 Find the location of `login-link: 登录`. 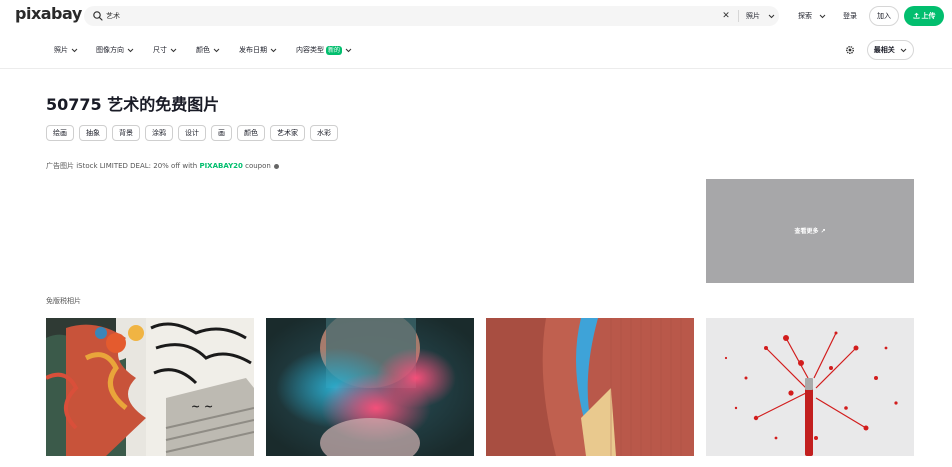

login-link: 登录 is located at coordinates (850, 16).